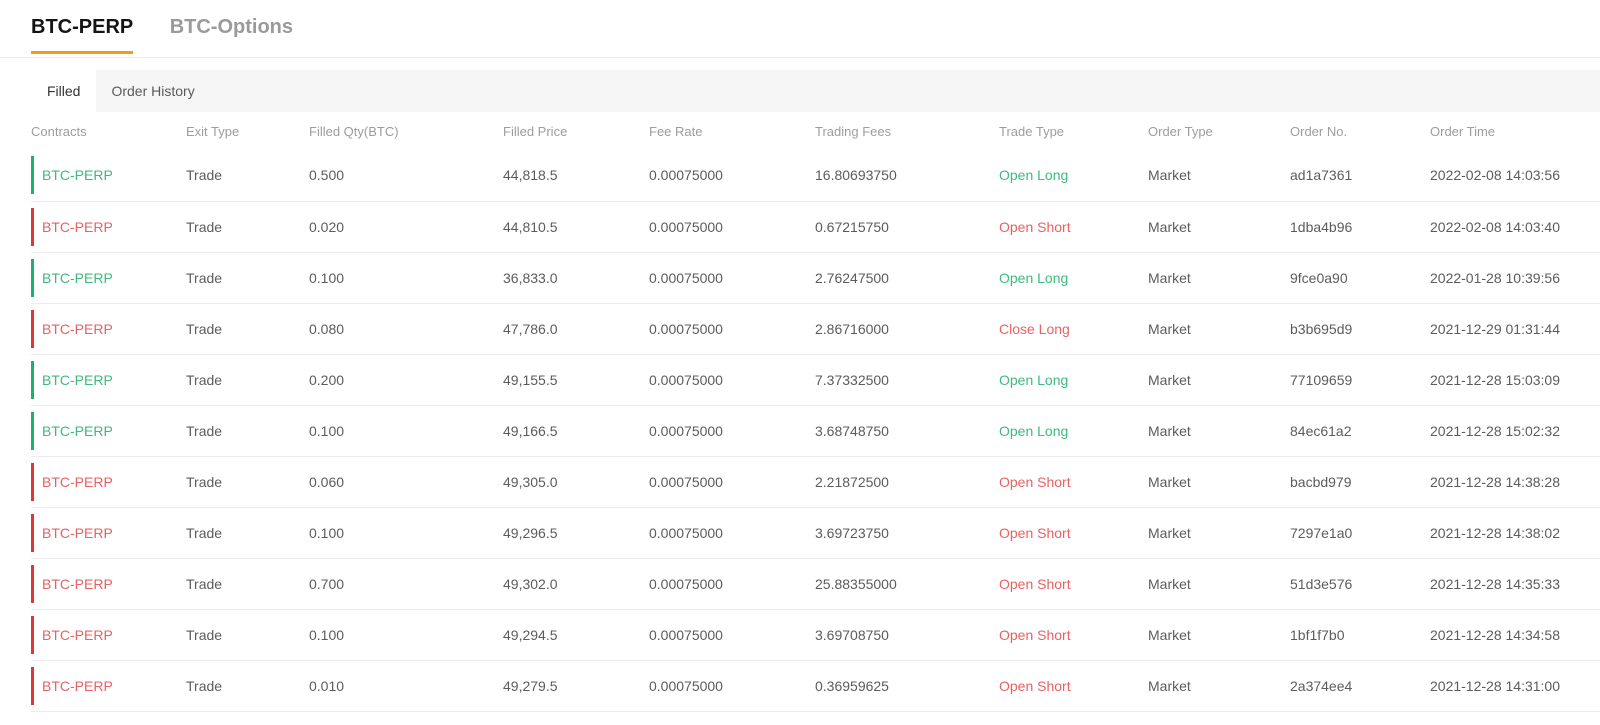 The image size is (1600, 725). I want to click on cell-filled-qty: 0.080, so click(406, 329).